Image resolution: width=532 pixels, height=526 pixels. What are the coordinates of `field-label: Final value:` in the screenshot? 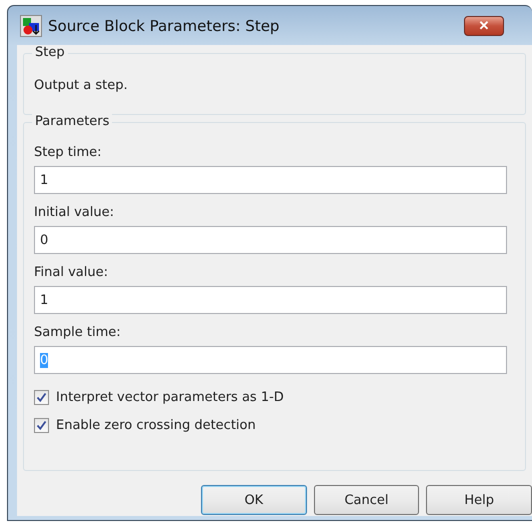 It's located at (71, 272).